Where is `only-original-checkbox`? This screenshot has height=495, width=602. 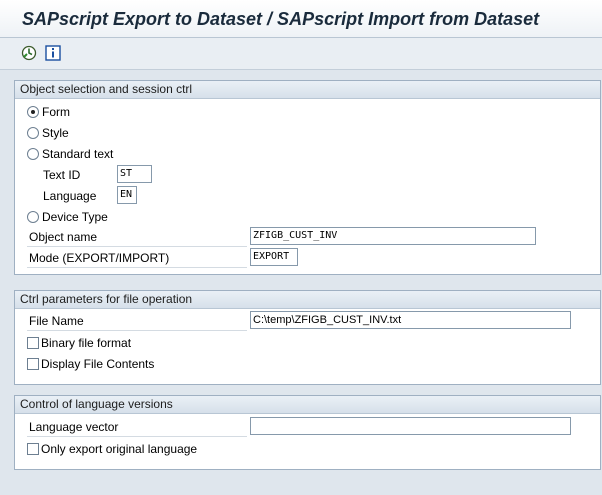
only-original-checkbox is located at coordinates (33, 448).